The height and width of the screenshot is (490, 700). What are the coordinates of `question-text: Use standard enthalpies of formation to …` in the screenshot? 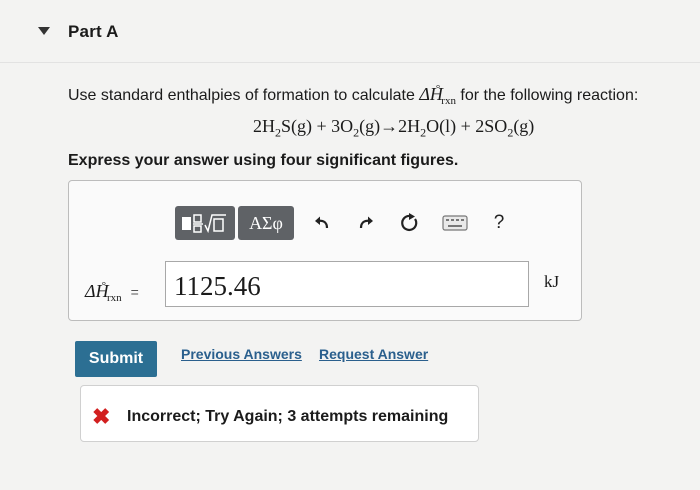 It's located at (353, 95).